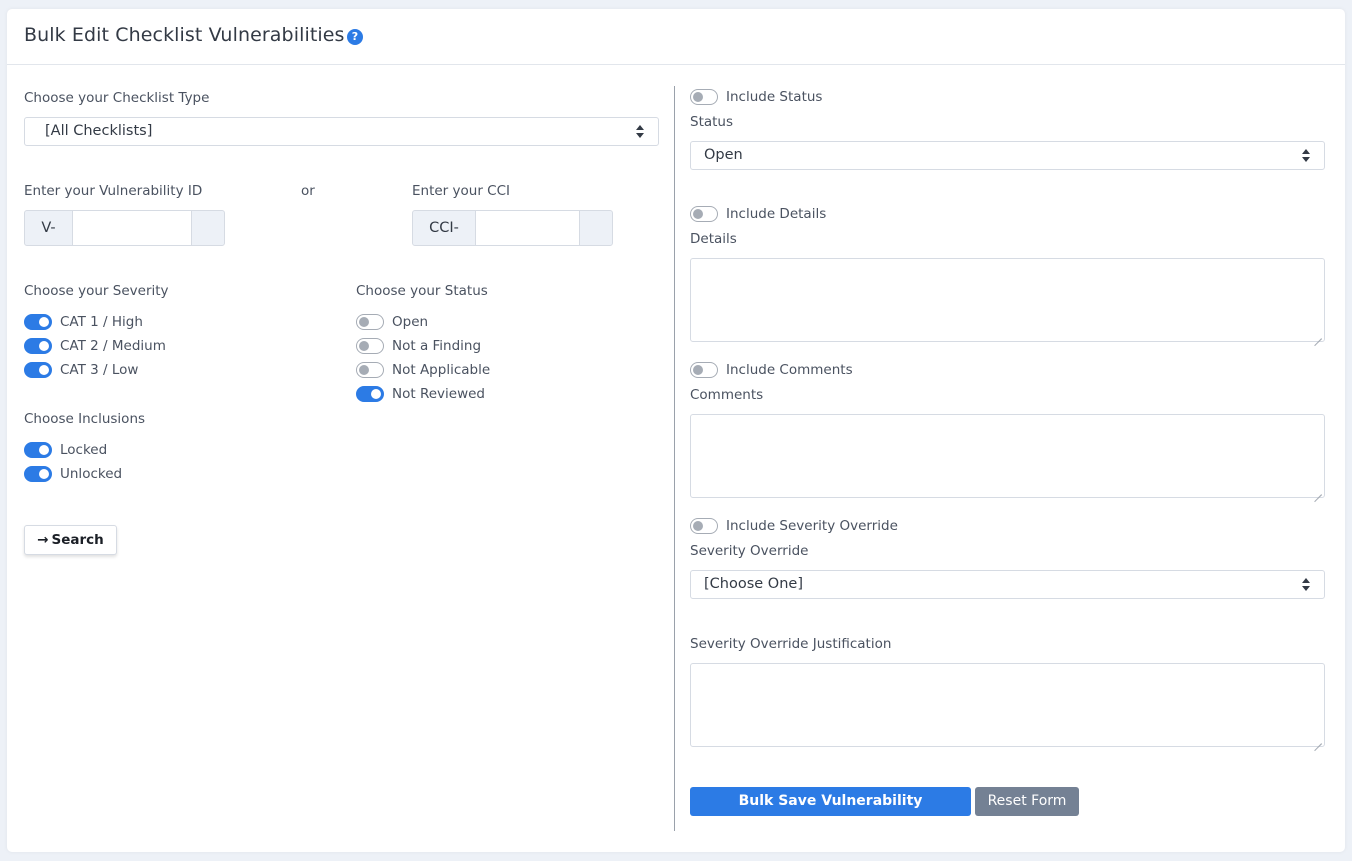 The height and width of the screenshot is (861, 1352). Describe the element at coordinates (422, 291) in the screenshot. I see `status-filter-label: Choose your Status` at that location.